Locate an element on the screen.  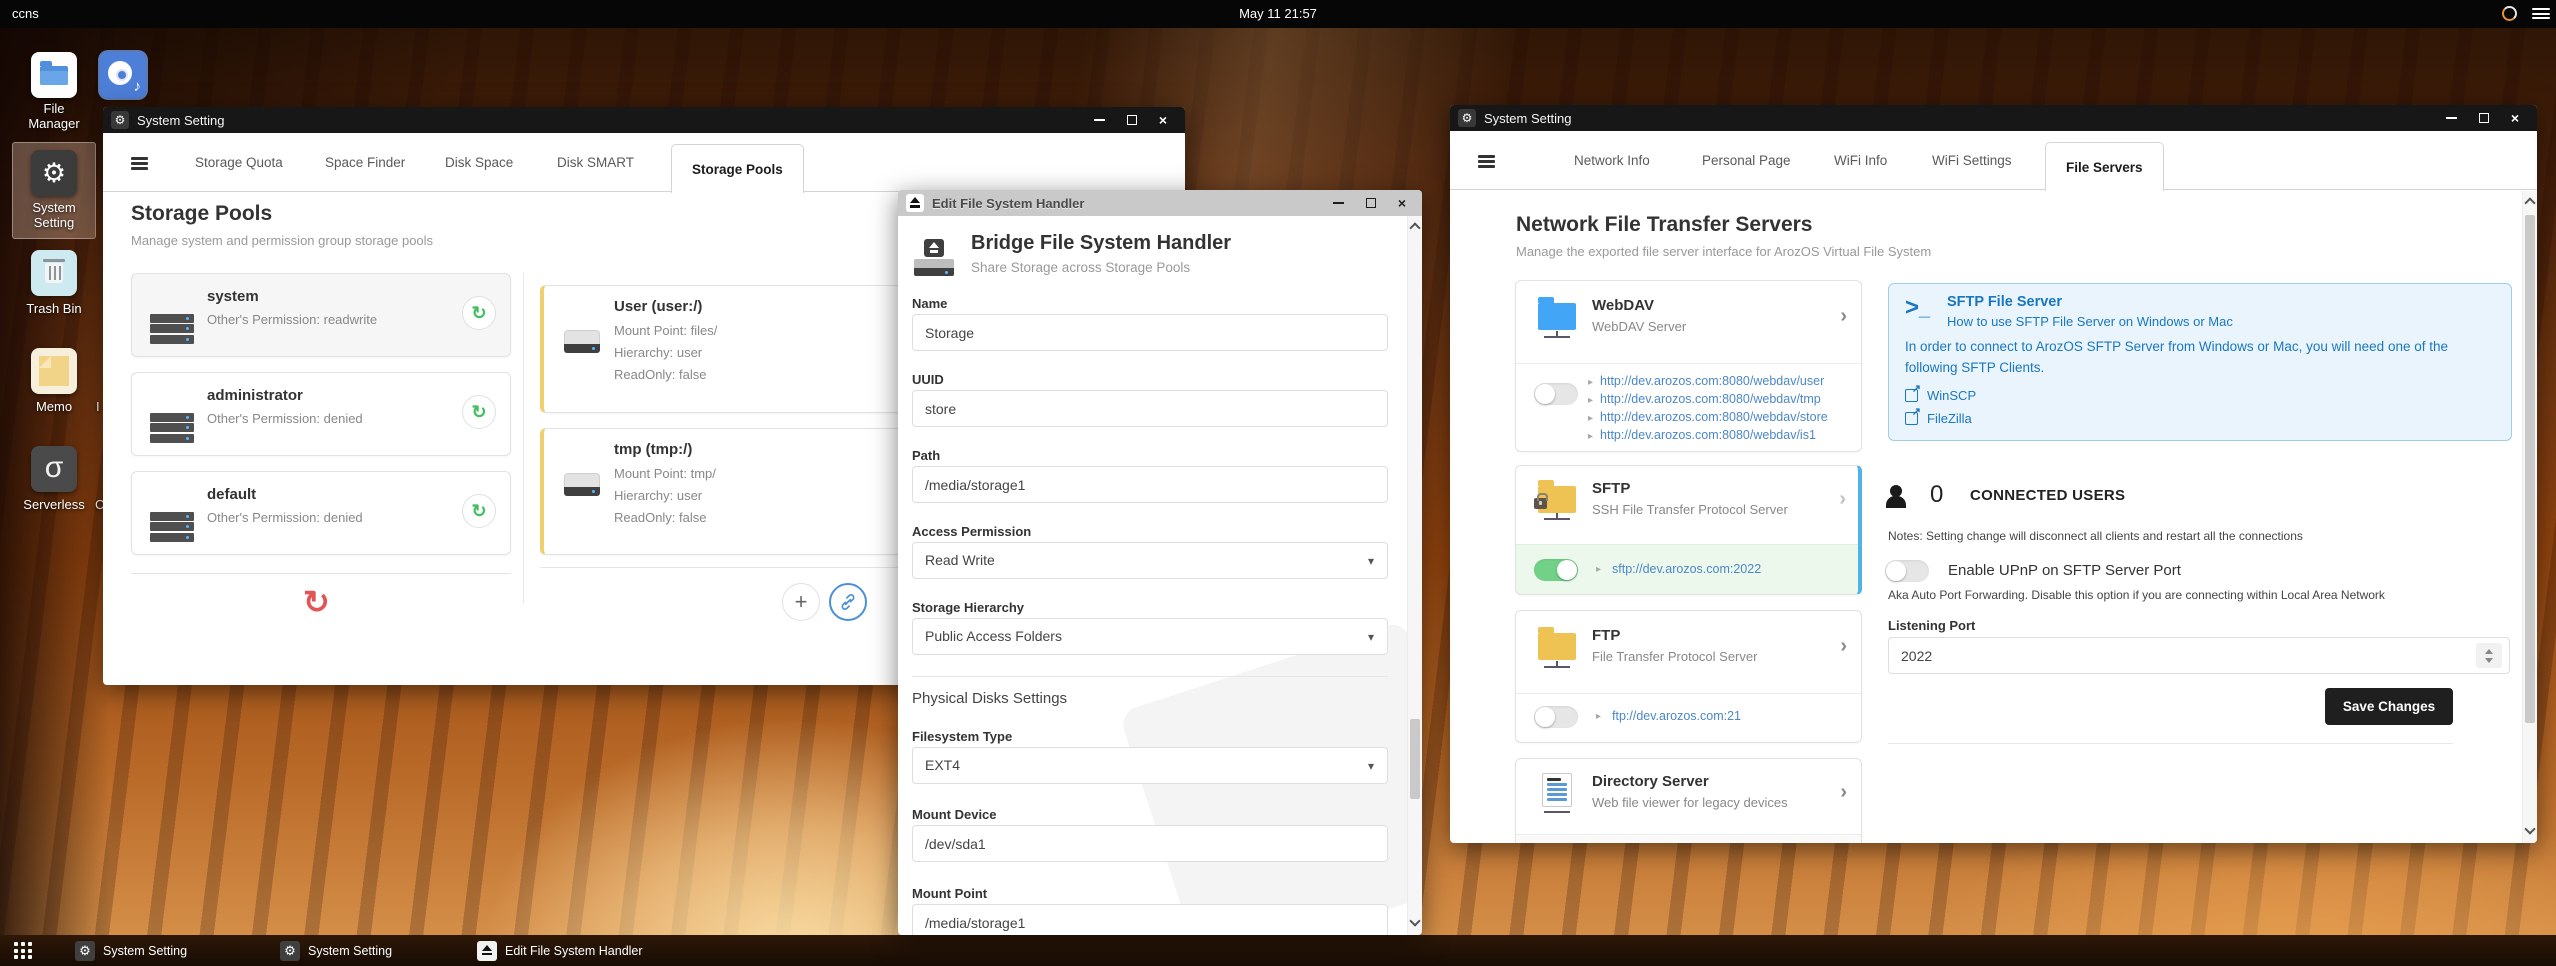
taskbar-item-system-setting-2: ⚙ System Setting is located at coordinates (336, 950).